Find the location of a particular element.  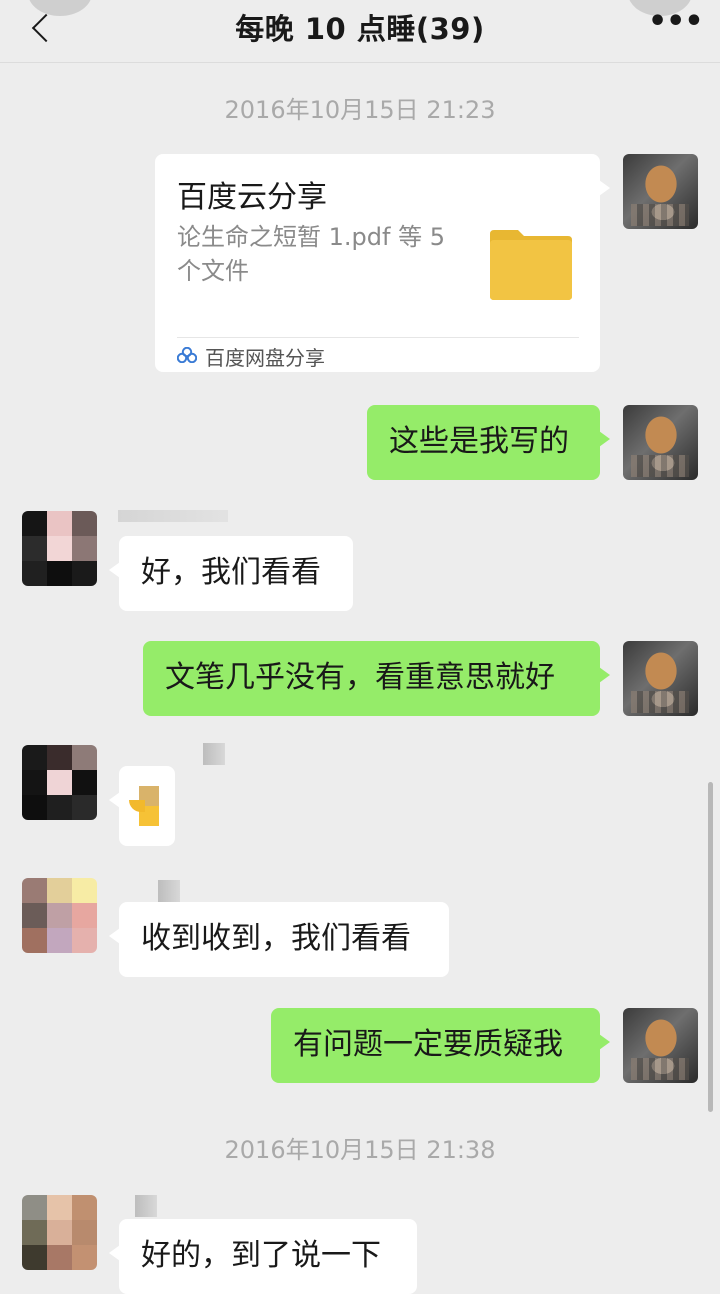

message-bubble-received: 收到收到，我们看看 is located at coordinates (279, 939).